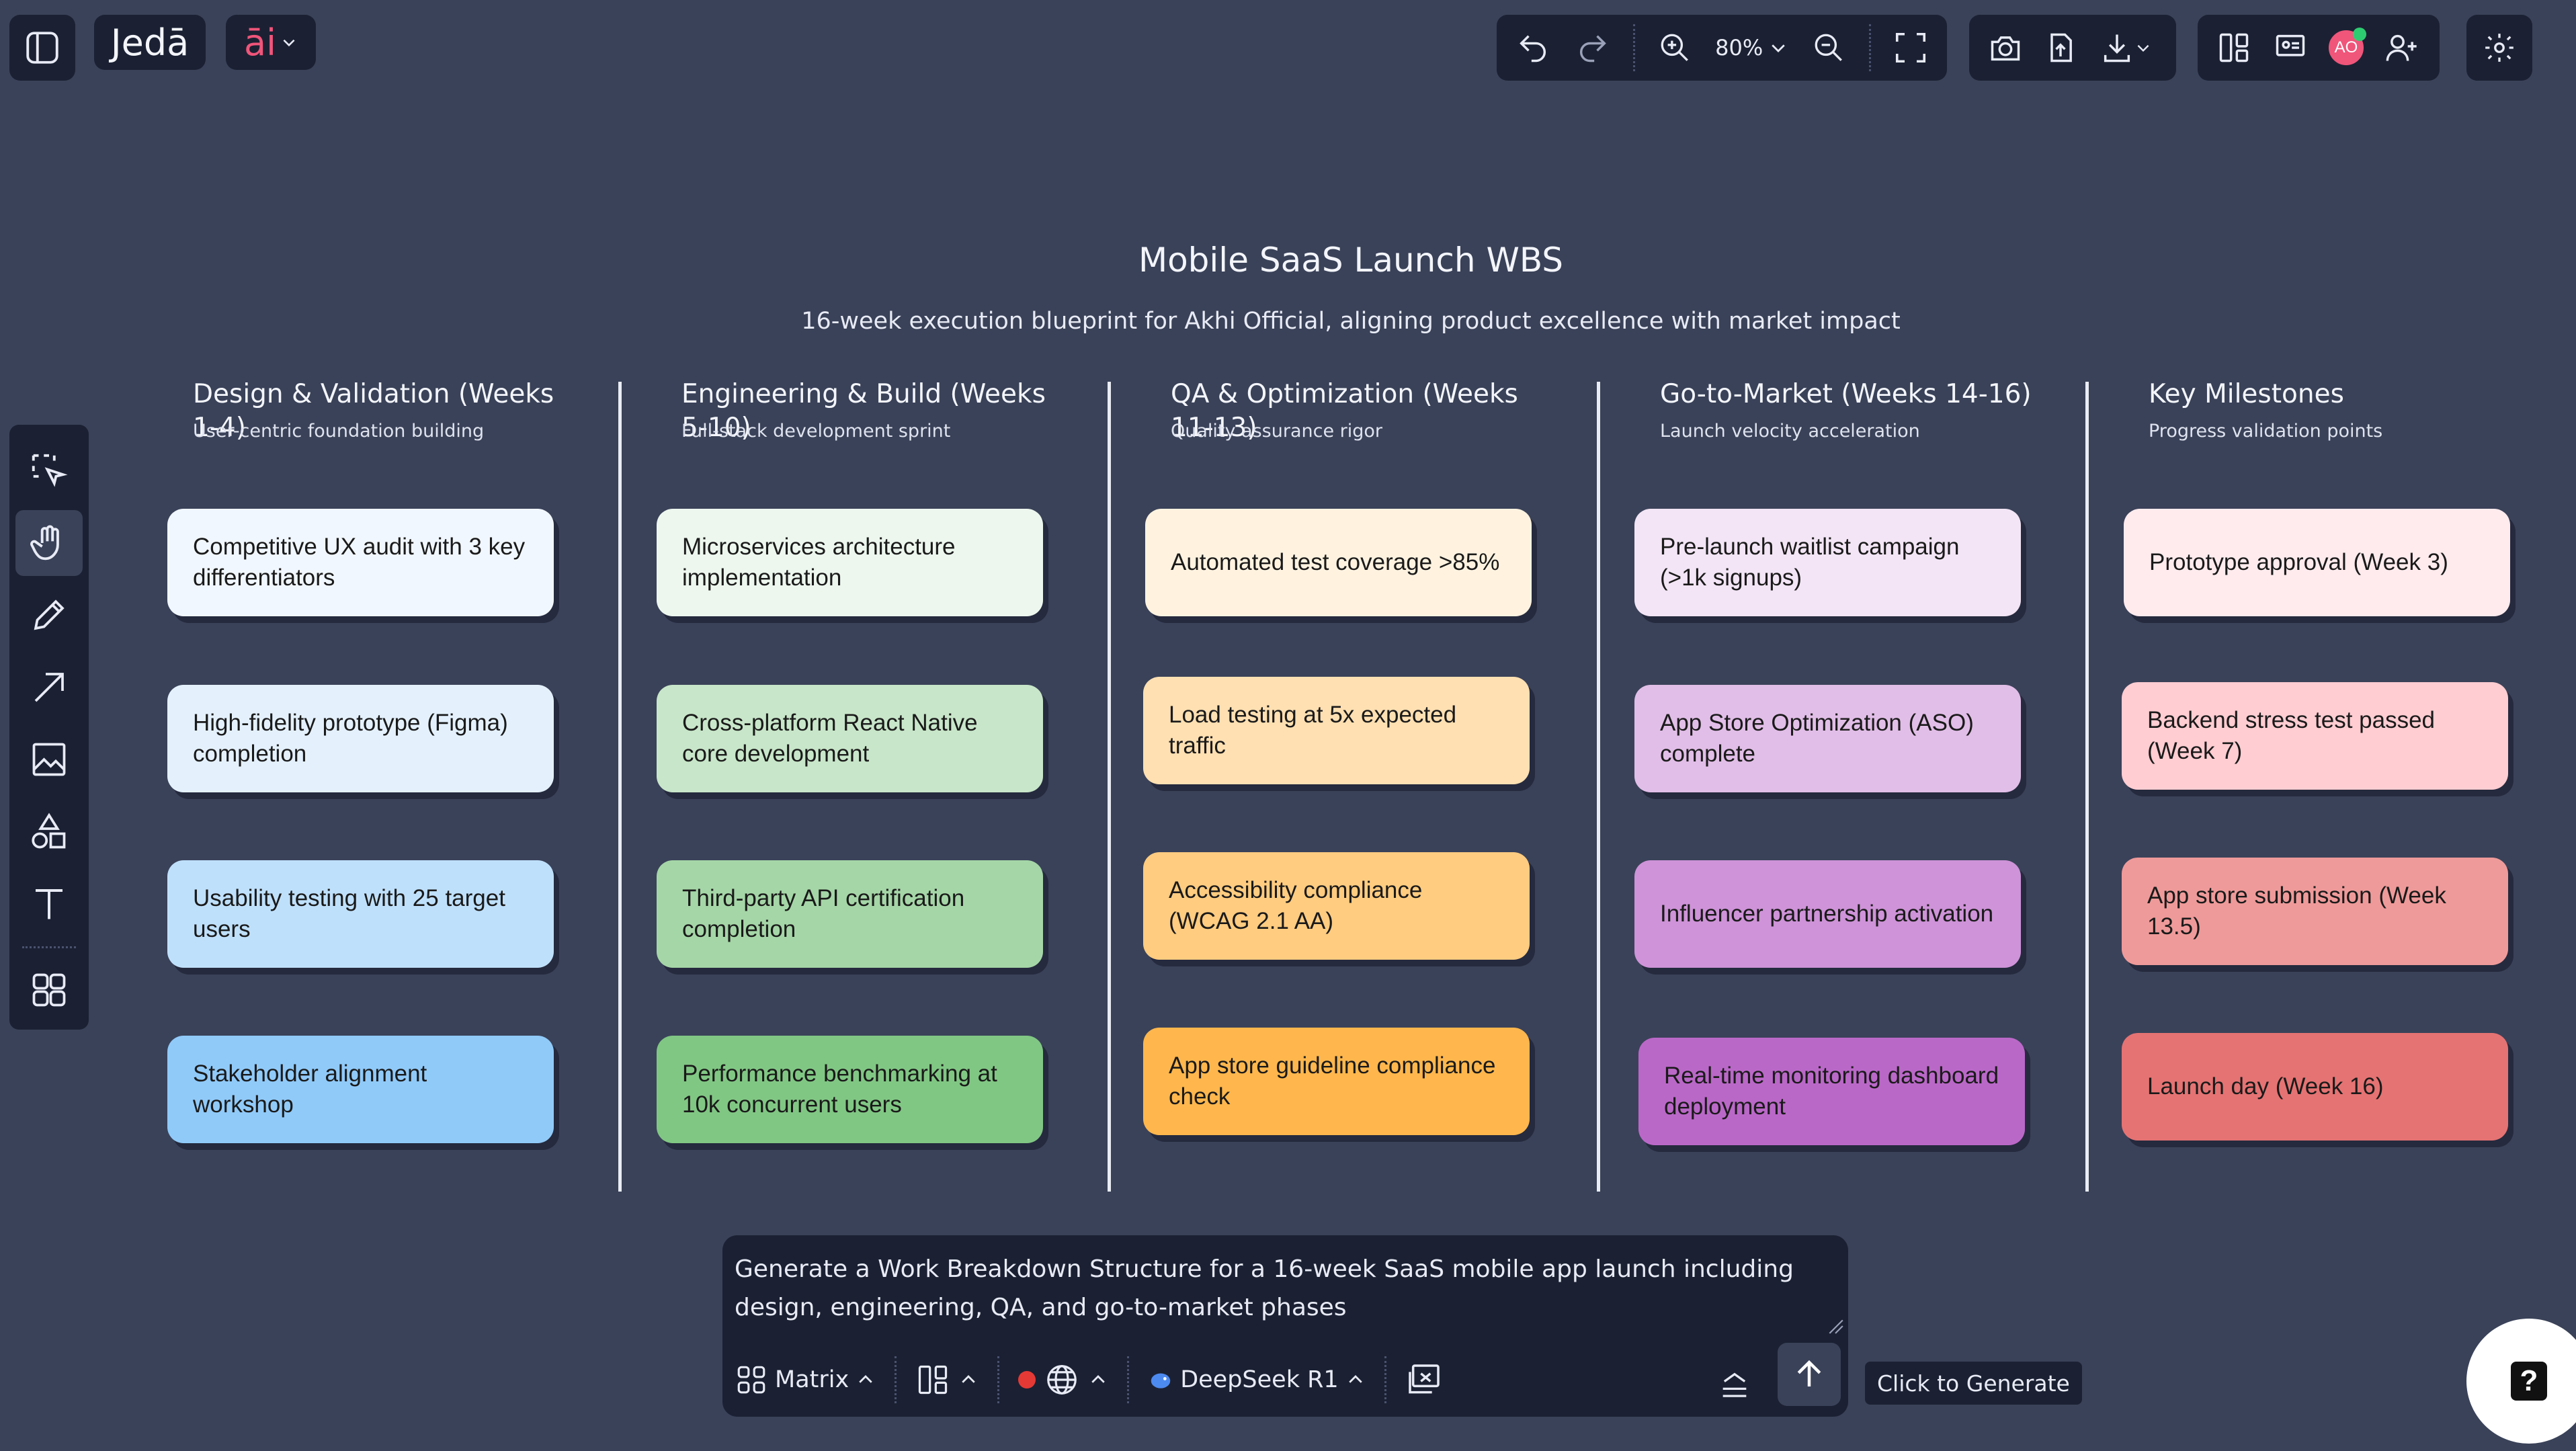 The height and width of the screenshot is (1451, 2576). Describe the element at coordinates (1063, 1380) in the screenshot. I see `web-search-select` at that location.